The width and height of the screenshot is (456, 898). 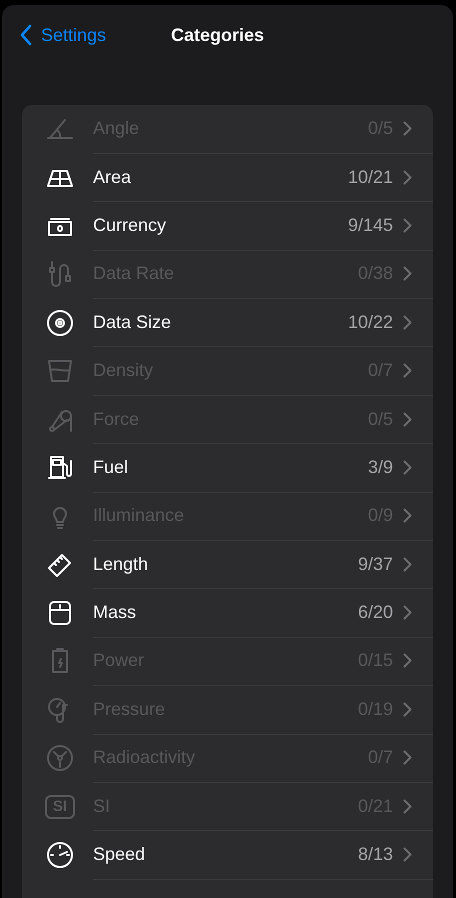 I want to click on category-name: Data Size, so click(x=132, y=322).